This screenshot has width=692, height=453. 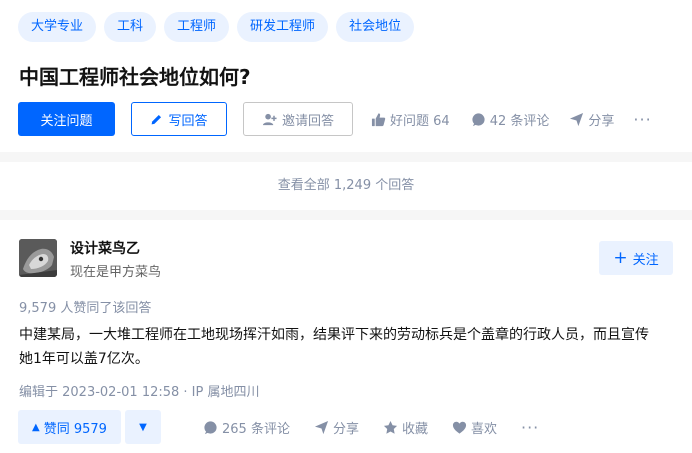 I want to click on avatar-image, so click(x=38, y=258).